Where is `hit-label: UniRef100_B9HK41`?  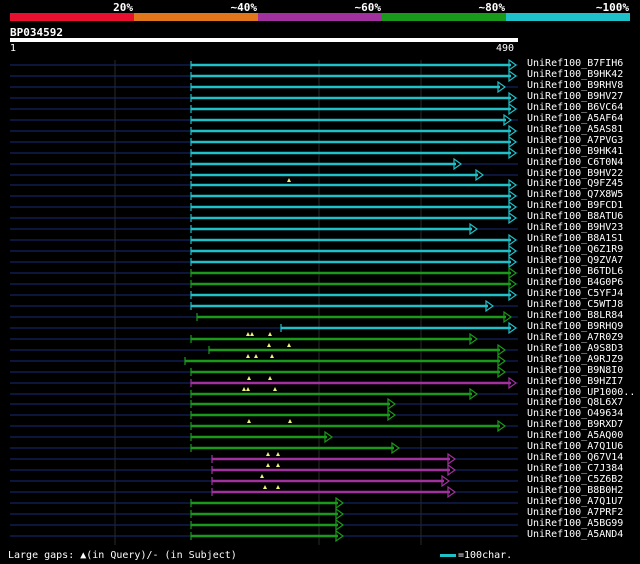
hit-label: UniRef100_B9HK41 is located at coordinates (575, 152).